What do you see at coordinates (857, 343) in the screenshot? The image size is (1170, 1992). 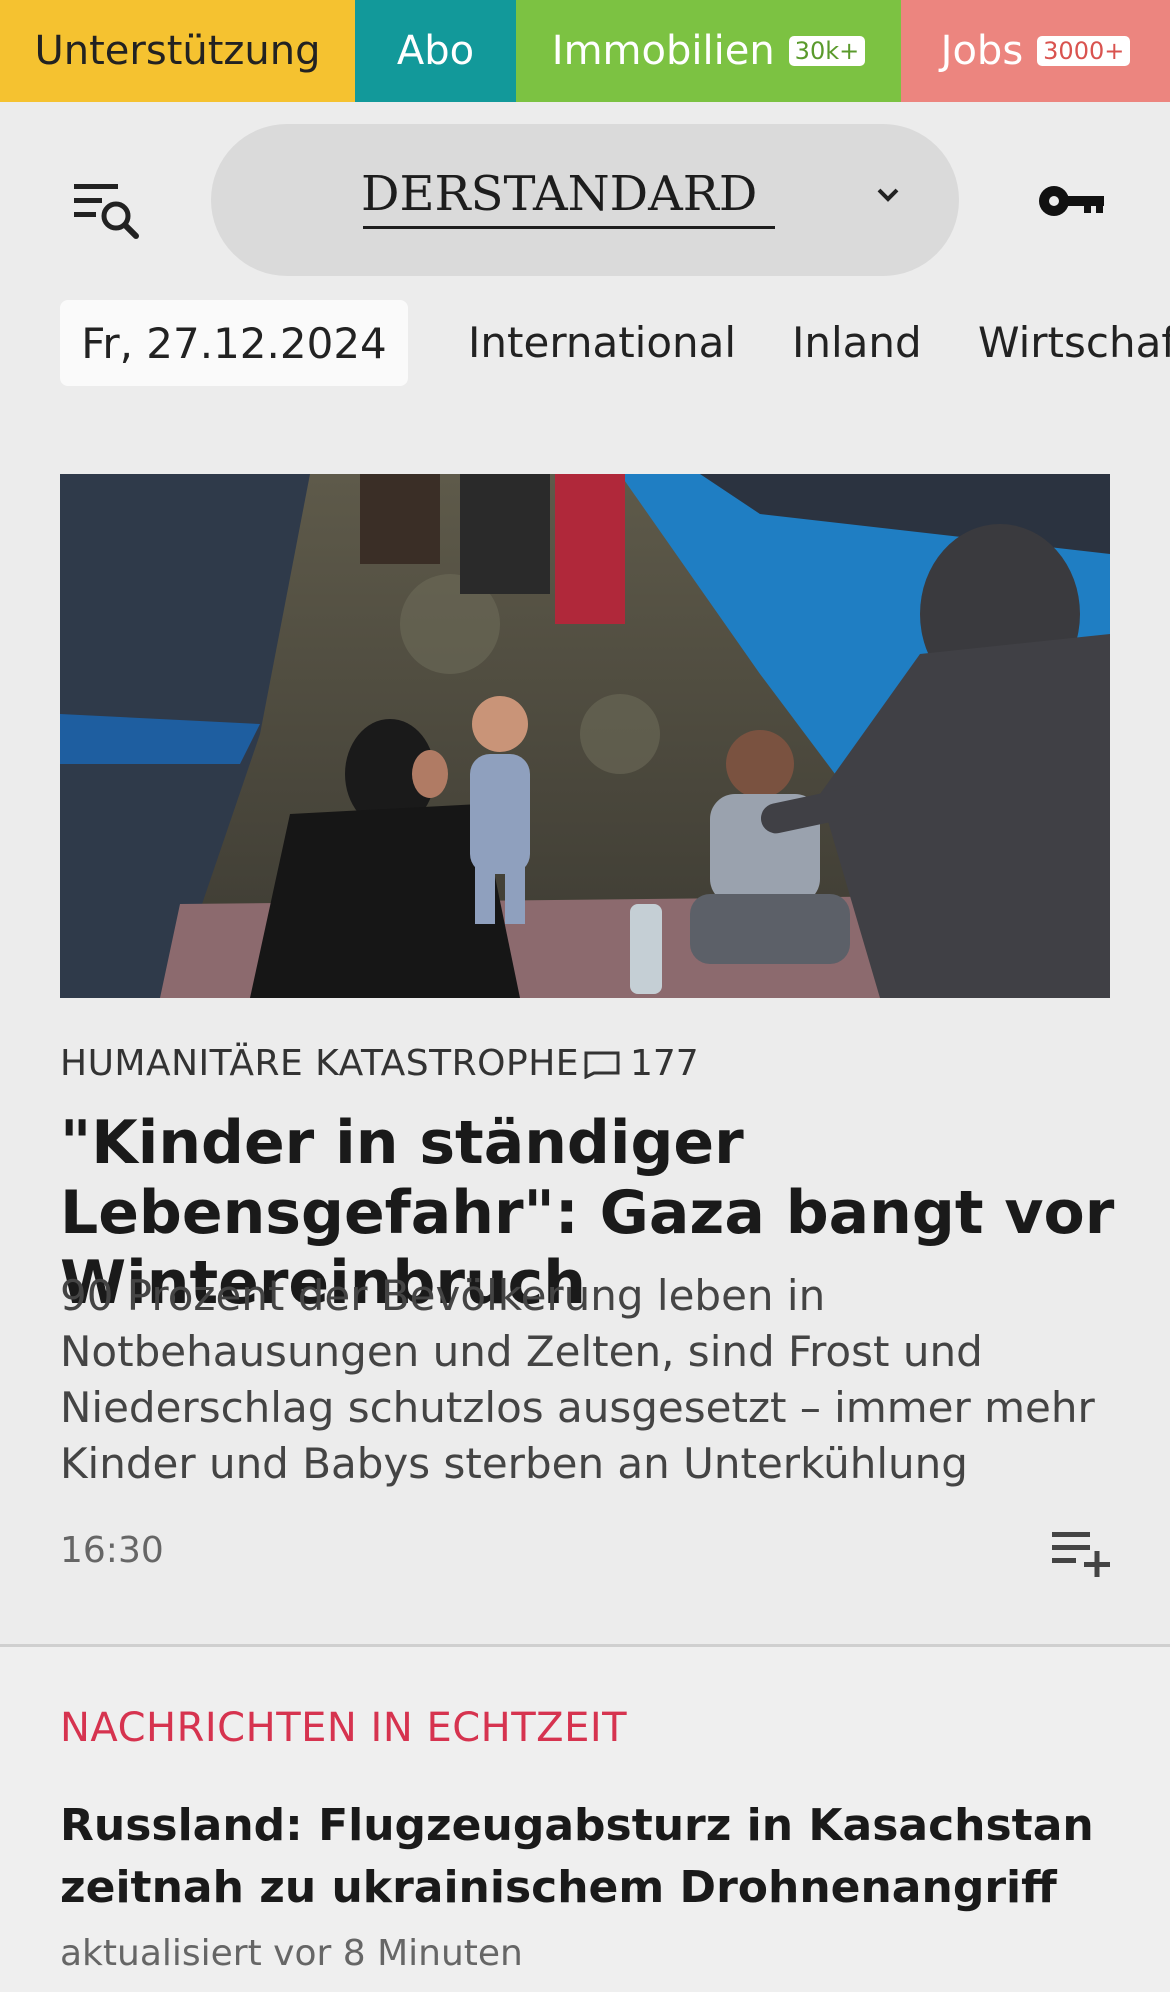 I see `nav-item-inland: Inland` at bounding box center [857, 343].